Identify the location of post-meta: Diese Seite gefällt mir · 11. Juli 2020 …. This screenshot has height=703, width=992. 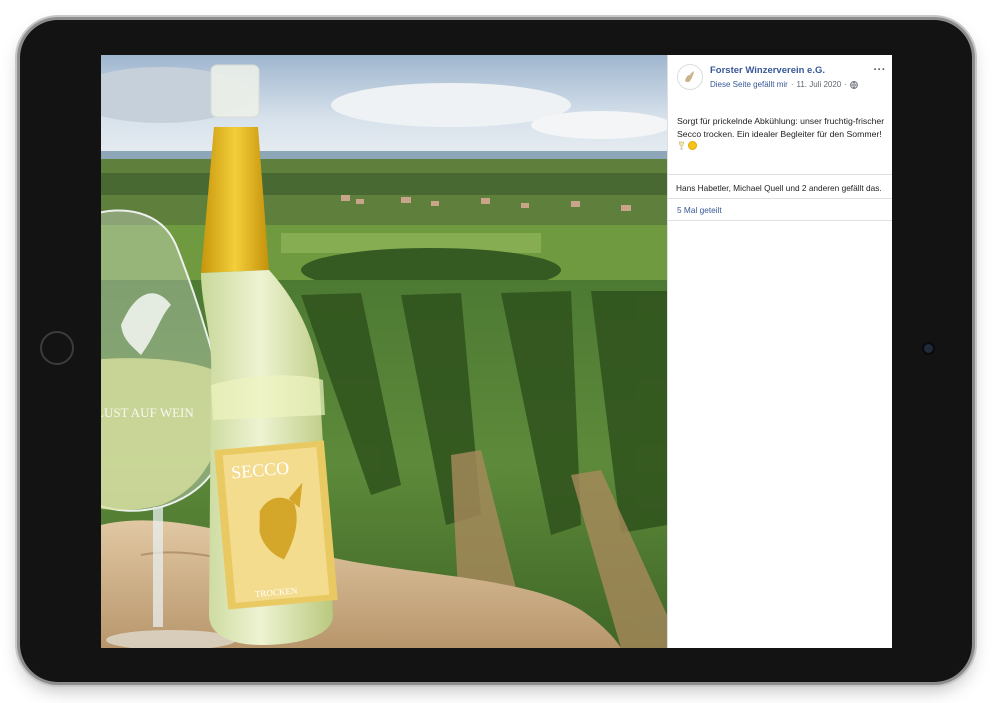
(784, 84).